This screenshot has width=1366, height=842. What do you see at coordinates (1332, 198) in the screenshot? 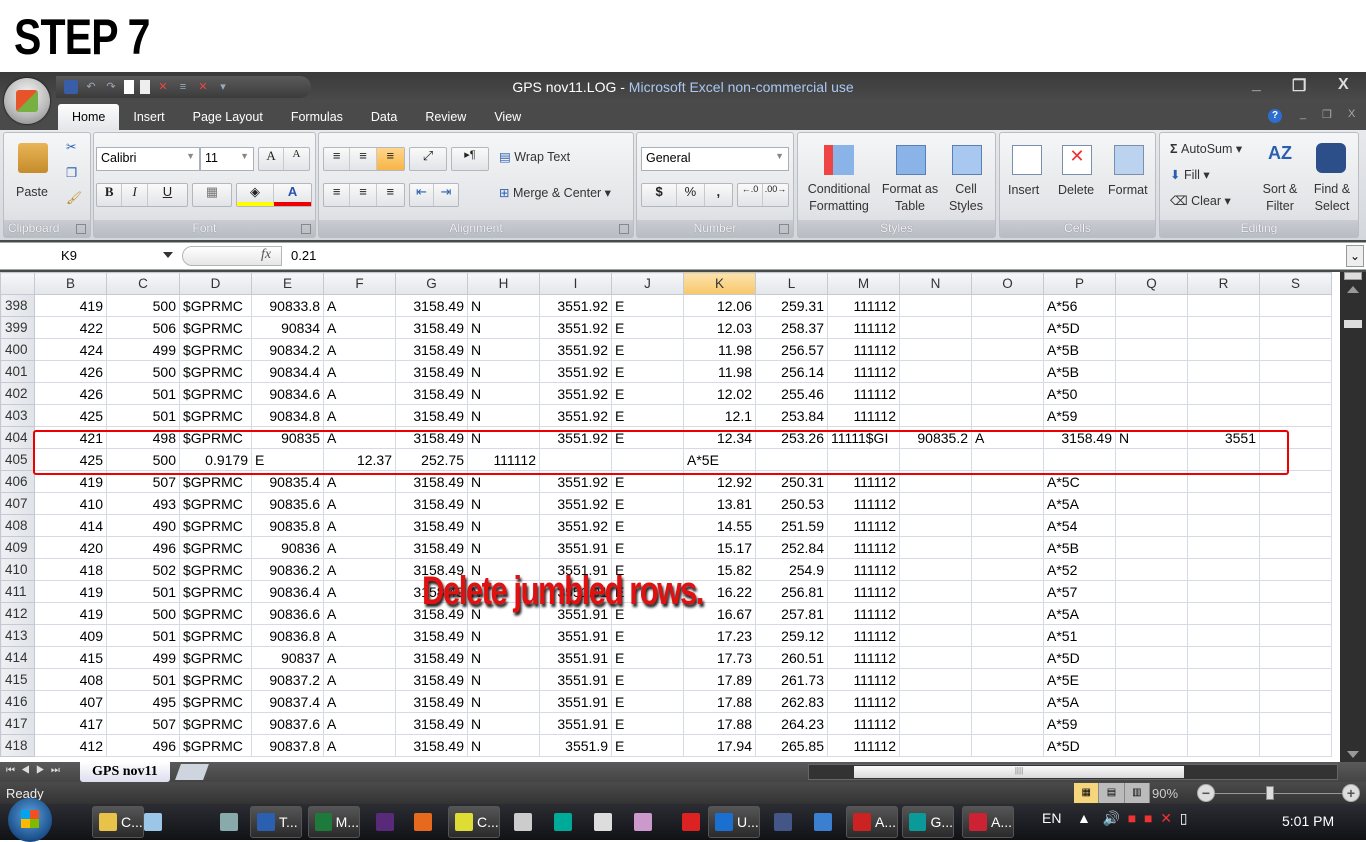
I see `find-select-button: Find & Select` at bounding box center [1332, 198].